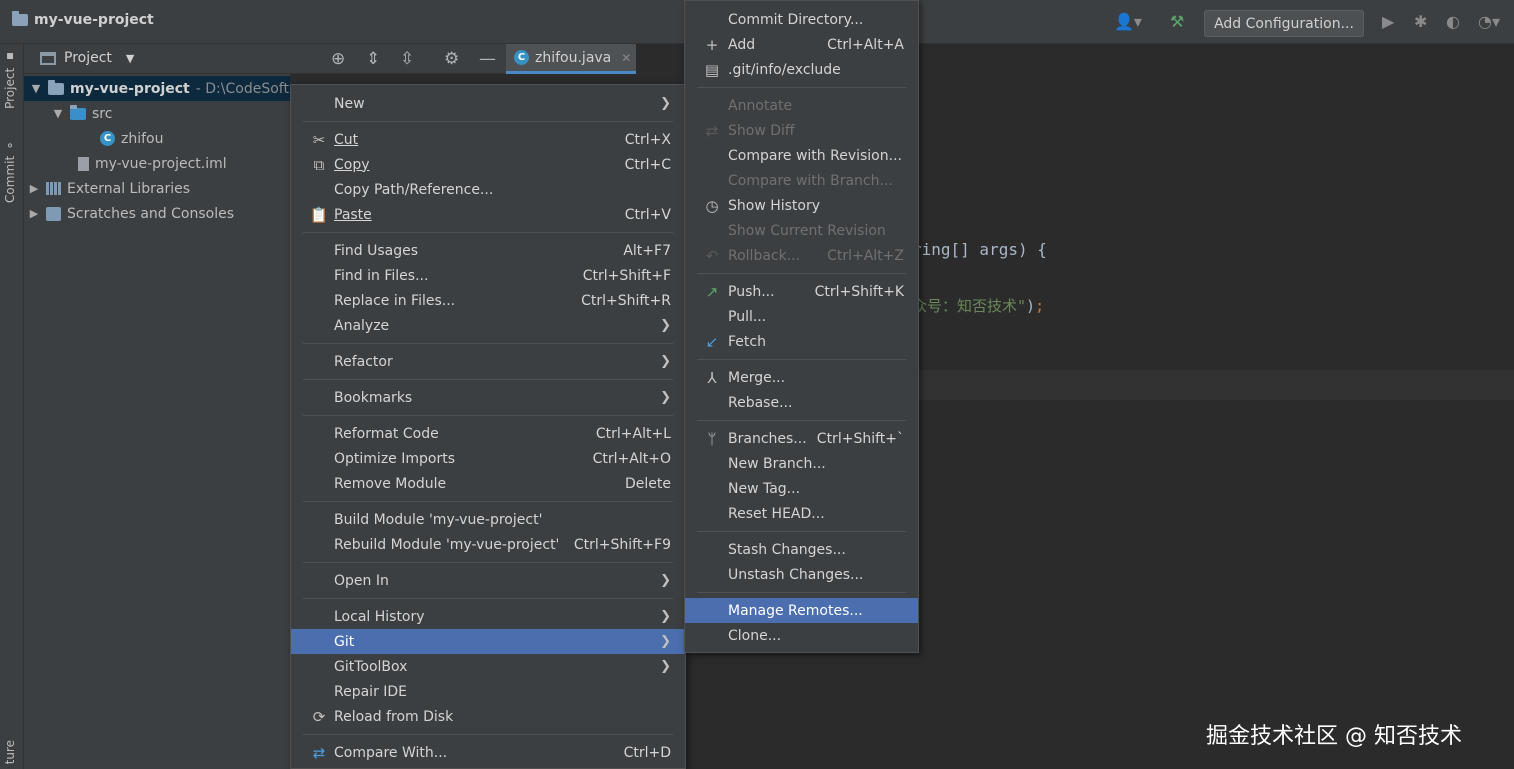  I want to click on tree-item-src: ▼ src, so click(82, 113).